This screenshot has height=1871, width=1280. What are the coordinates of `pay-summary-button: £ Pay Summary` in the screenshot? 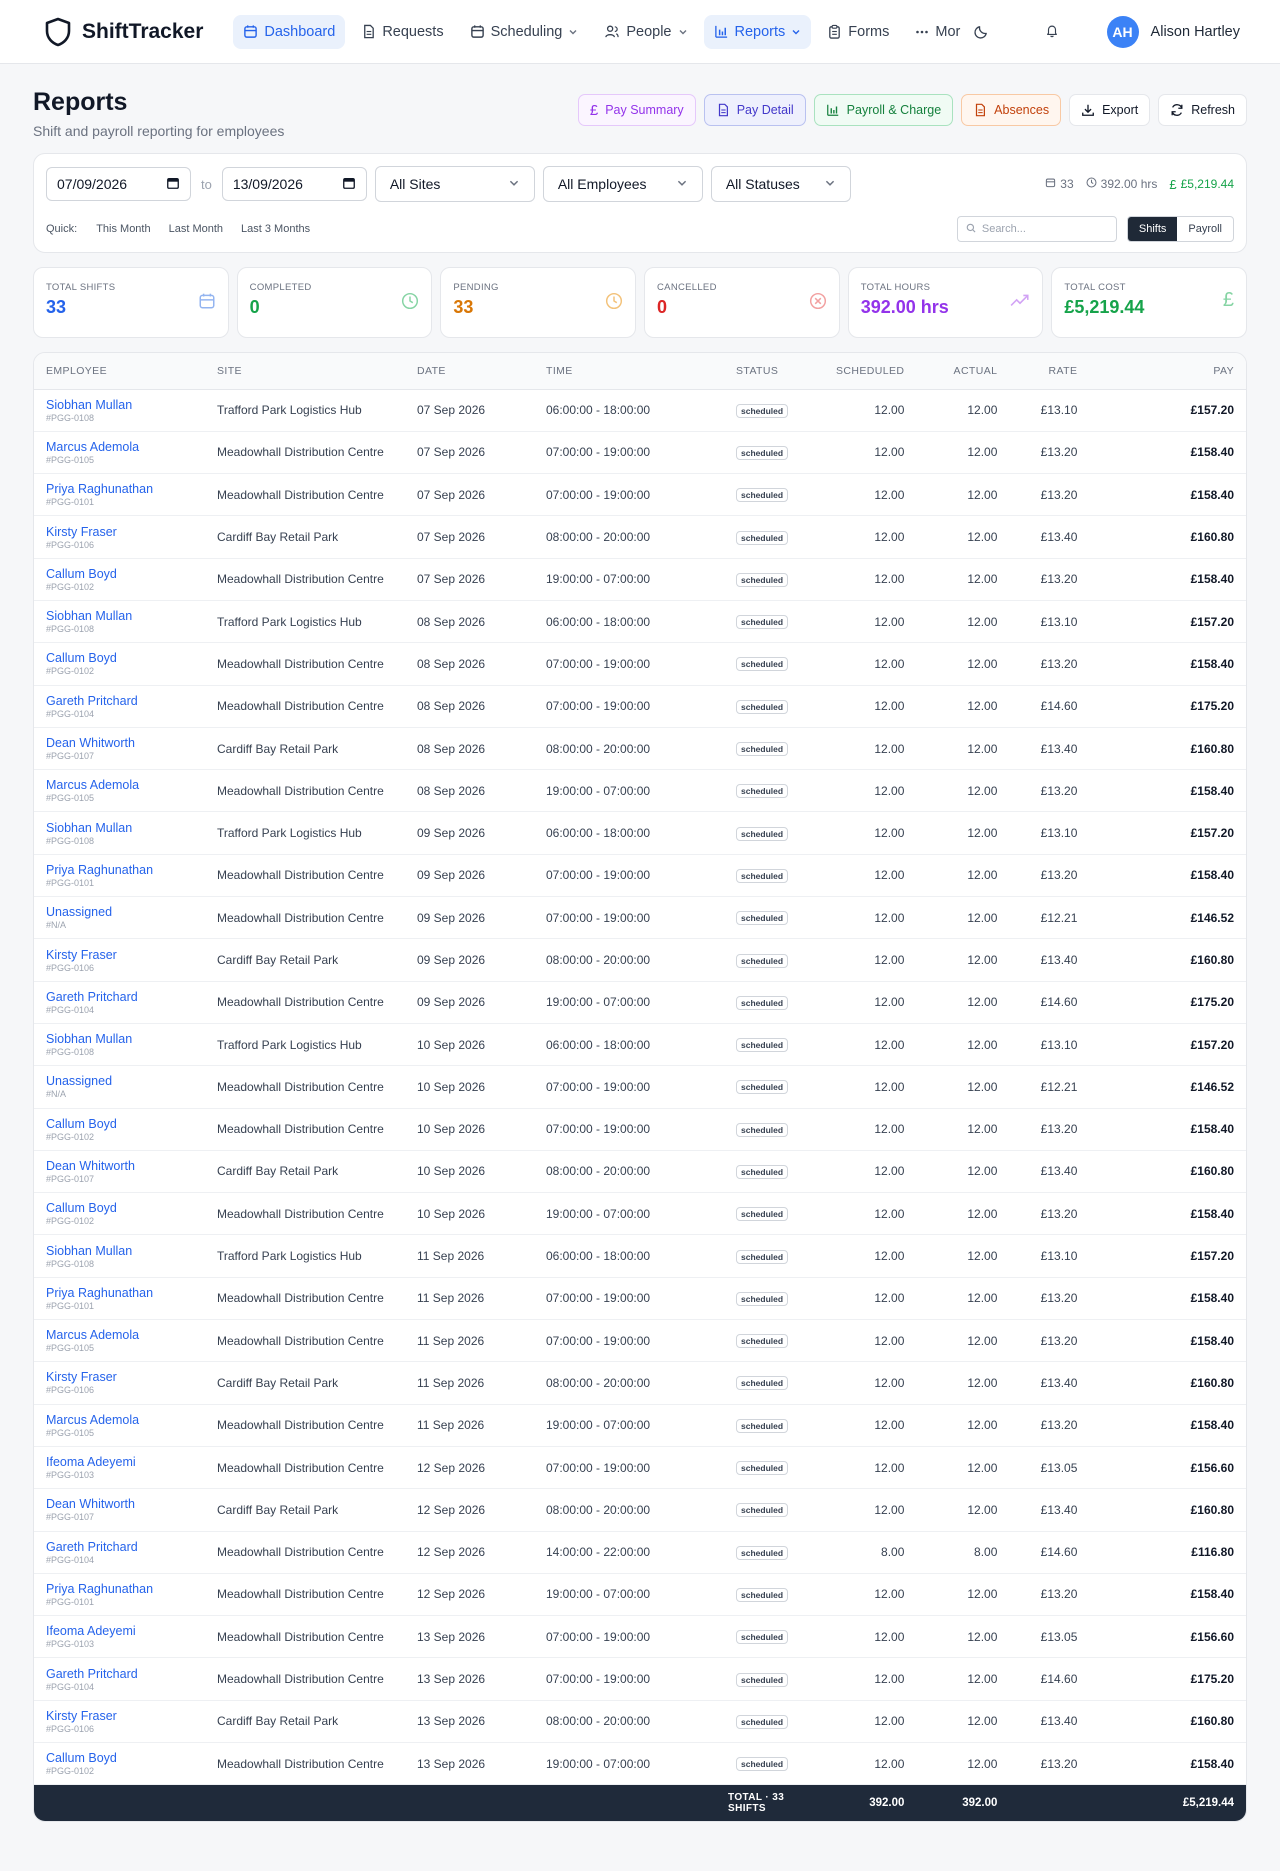 It's located at (636, 110).